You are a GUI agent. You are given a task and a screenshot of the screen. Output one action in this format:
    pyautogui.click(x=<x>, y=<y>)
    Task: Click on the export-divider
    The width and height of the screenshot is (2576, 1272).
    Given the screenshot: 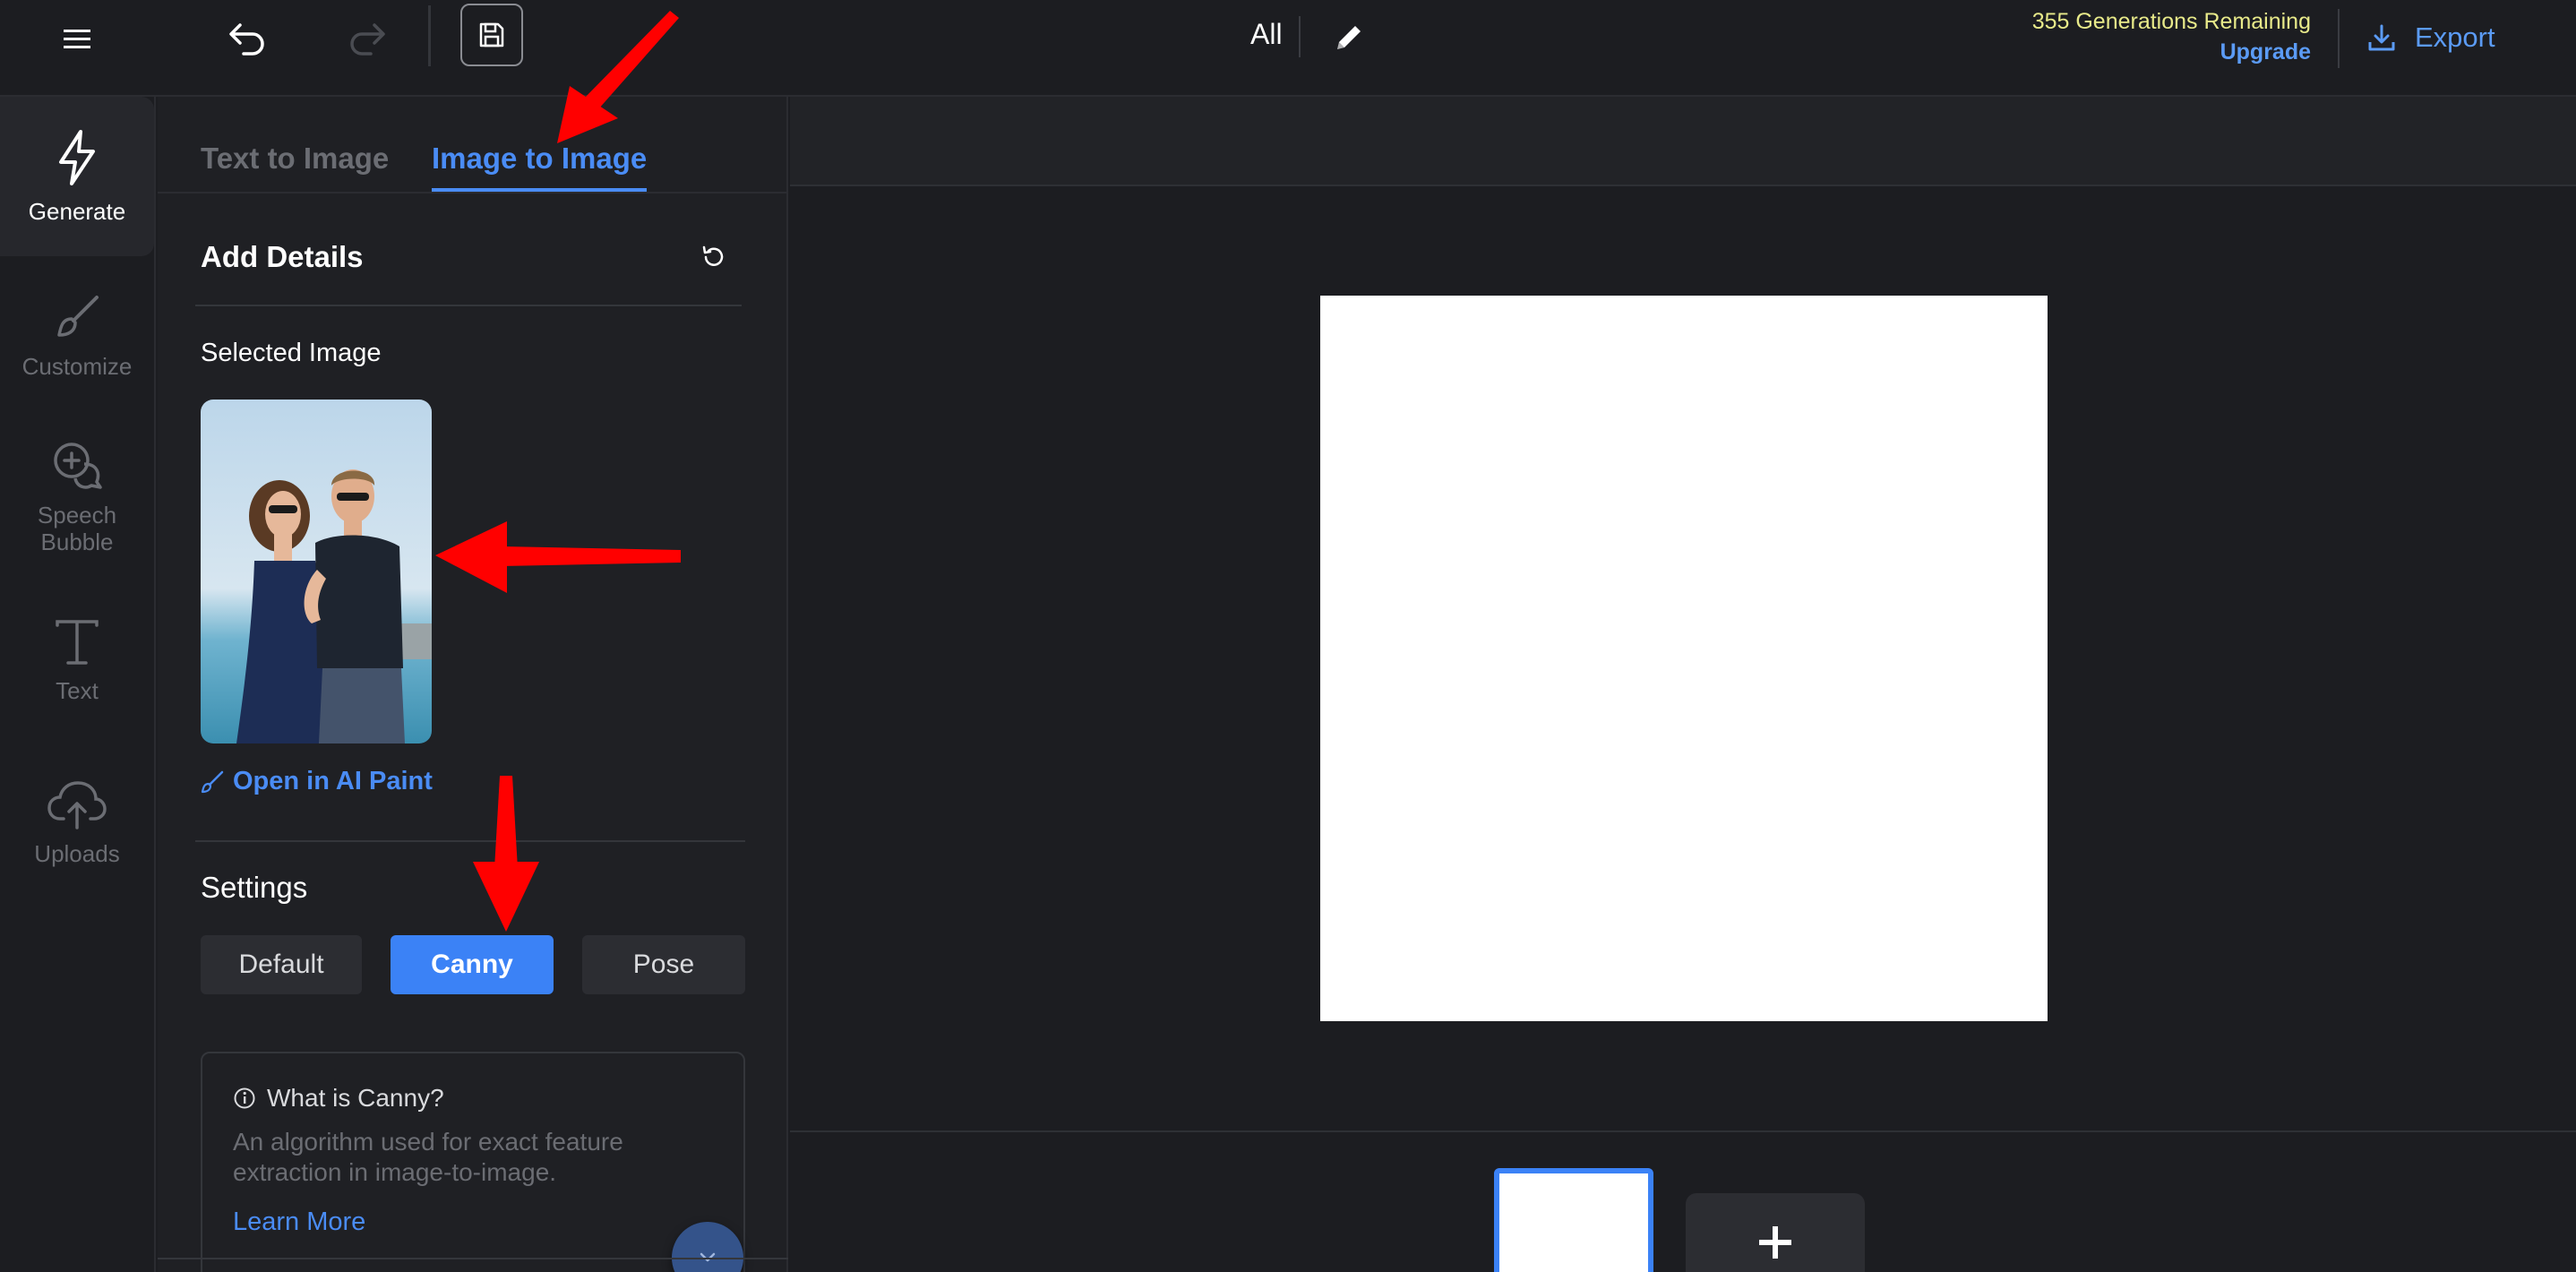 What is the action you would take?
    pyautogui.click(x=2339, y=38)
    